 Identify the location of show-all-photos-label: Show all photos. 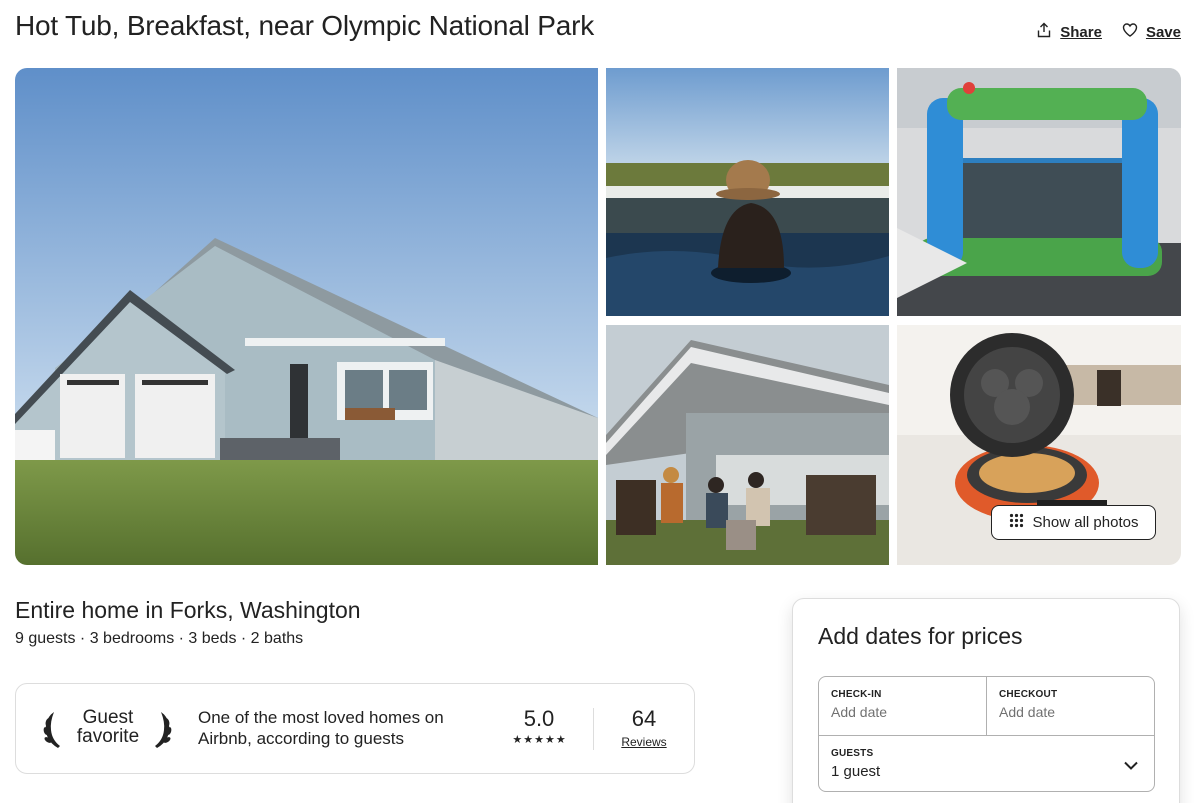
(1085, 522).